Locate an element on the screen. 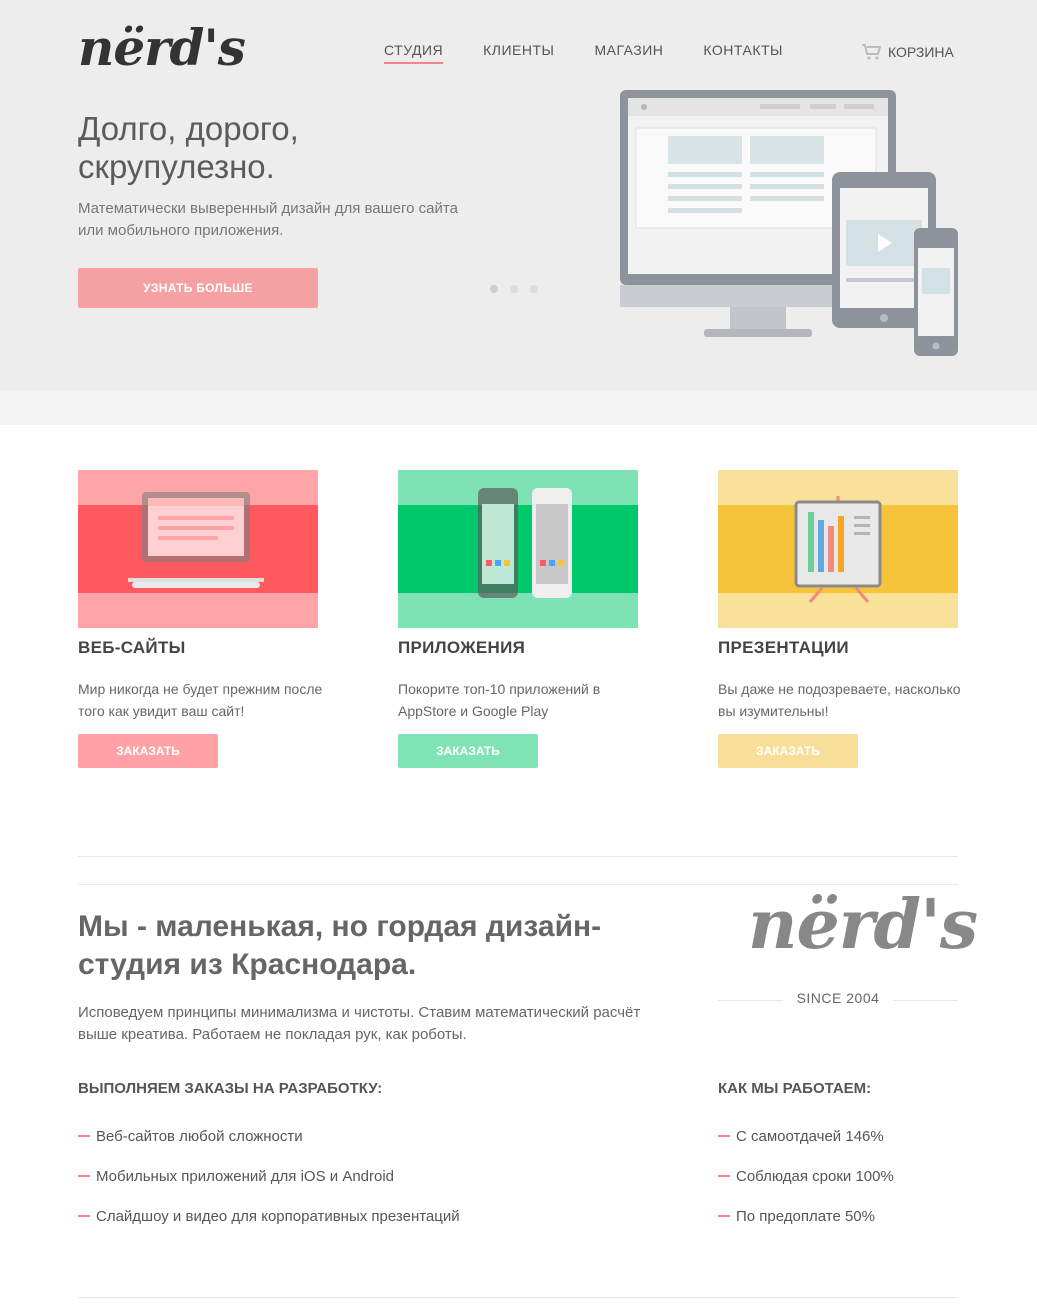 The image size is (1037, 1315). main-nav: Студия Клиенты Магазин Контакты is located at coordinates (583, 53).